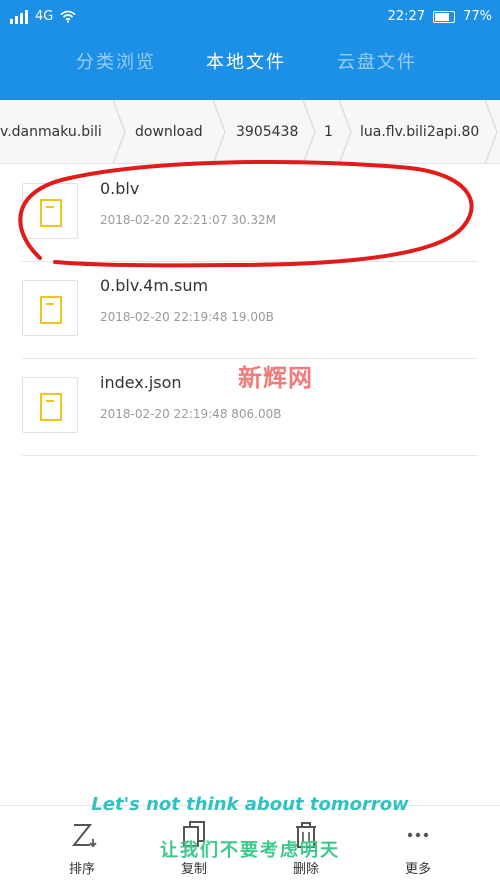  What do you see at coordinates (275, 378) in the screenshot?
I see `site-watermark: 新辉网` at bounding box center [275, 378].